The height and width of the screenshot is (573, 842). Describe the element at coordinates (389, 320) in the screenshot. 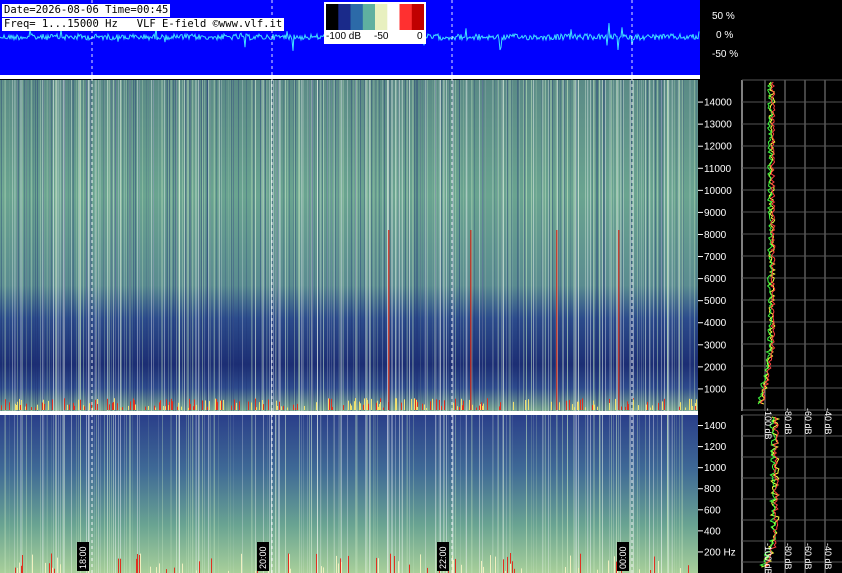

I see `red-streak` at that location.